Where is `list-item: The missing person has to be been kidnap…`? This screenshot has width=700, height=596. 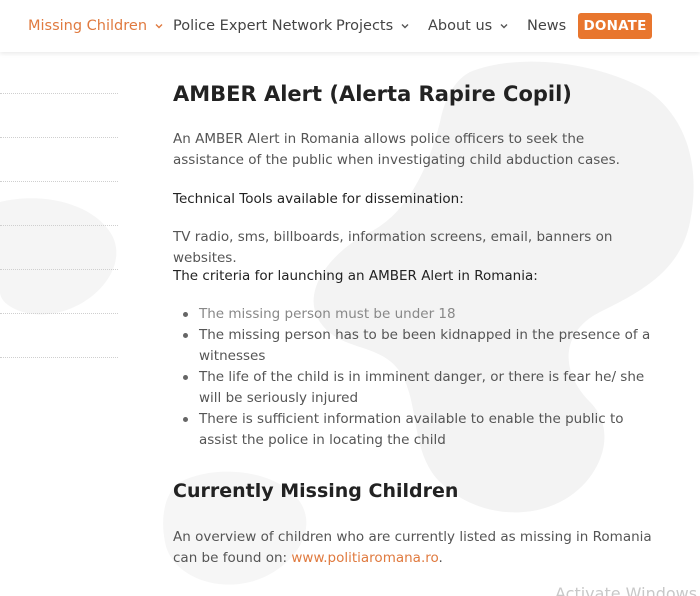
list-item: The missing person has to be been kidnap… is located at coordinates (418, 346).